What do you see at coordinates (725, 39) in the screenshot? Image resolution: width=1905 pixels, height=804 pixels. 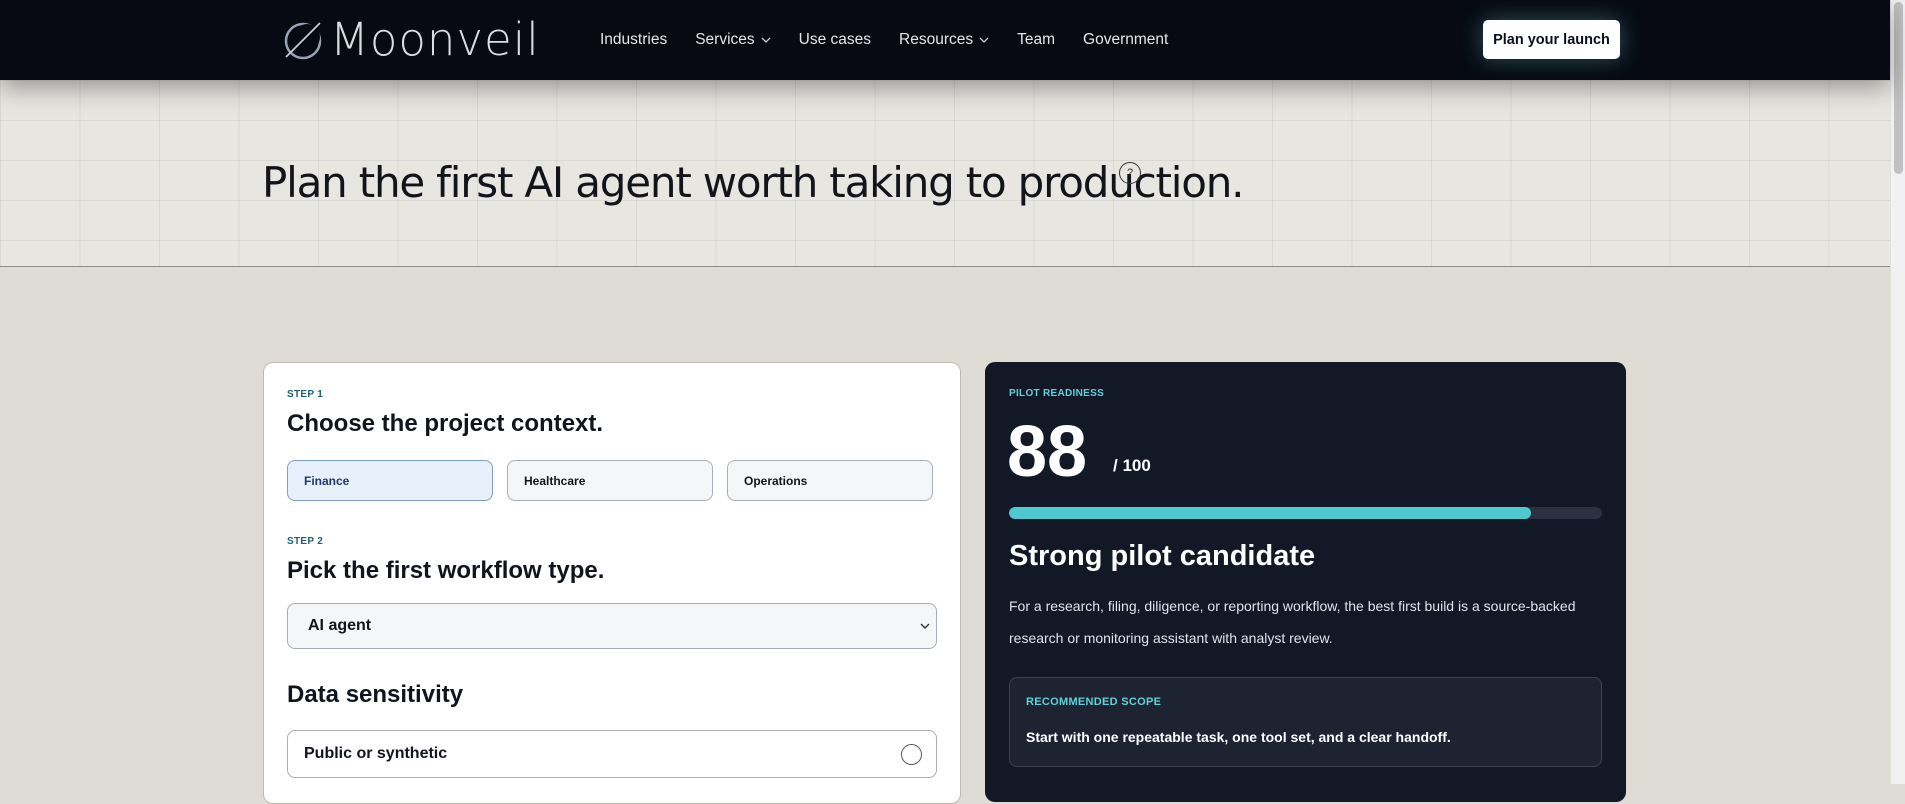 I see `nav-link-label: Services` at bounding box center [725, 39].